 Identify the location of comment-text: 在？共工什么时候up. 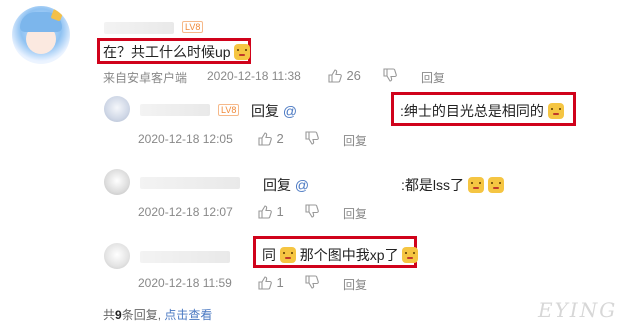
(177, 52).